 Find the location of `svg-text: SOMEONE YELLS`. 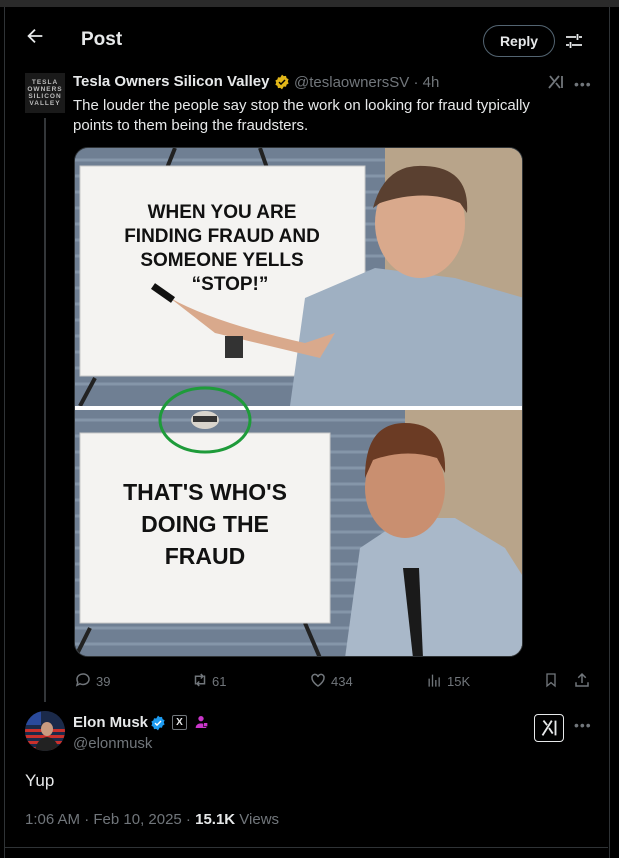

svg-text: SOMEONE YELLS is located at coordinates (221, 260).